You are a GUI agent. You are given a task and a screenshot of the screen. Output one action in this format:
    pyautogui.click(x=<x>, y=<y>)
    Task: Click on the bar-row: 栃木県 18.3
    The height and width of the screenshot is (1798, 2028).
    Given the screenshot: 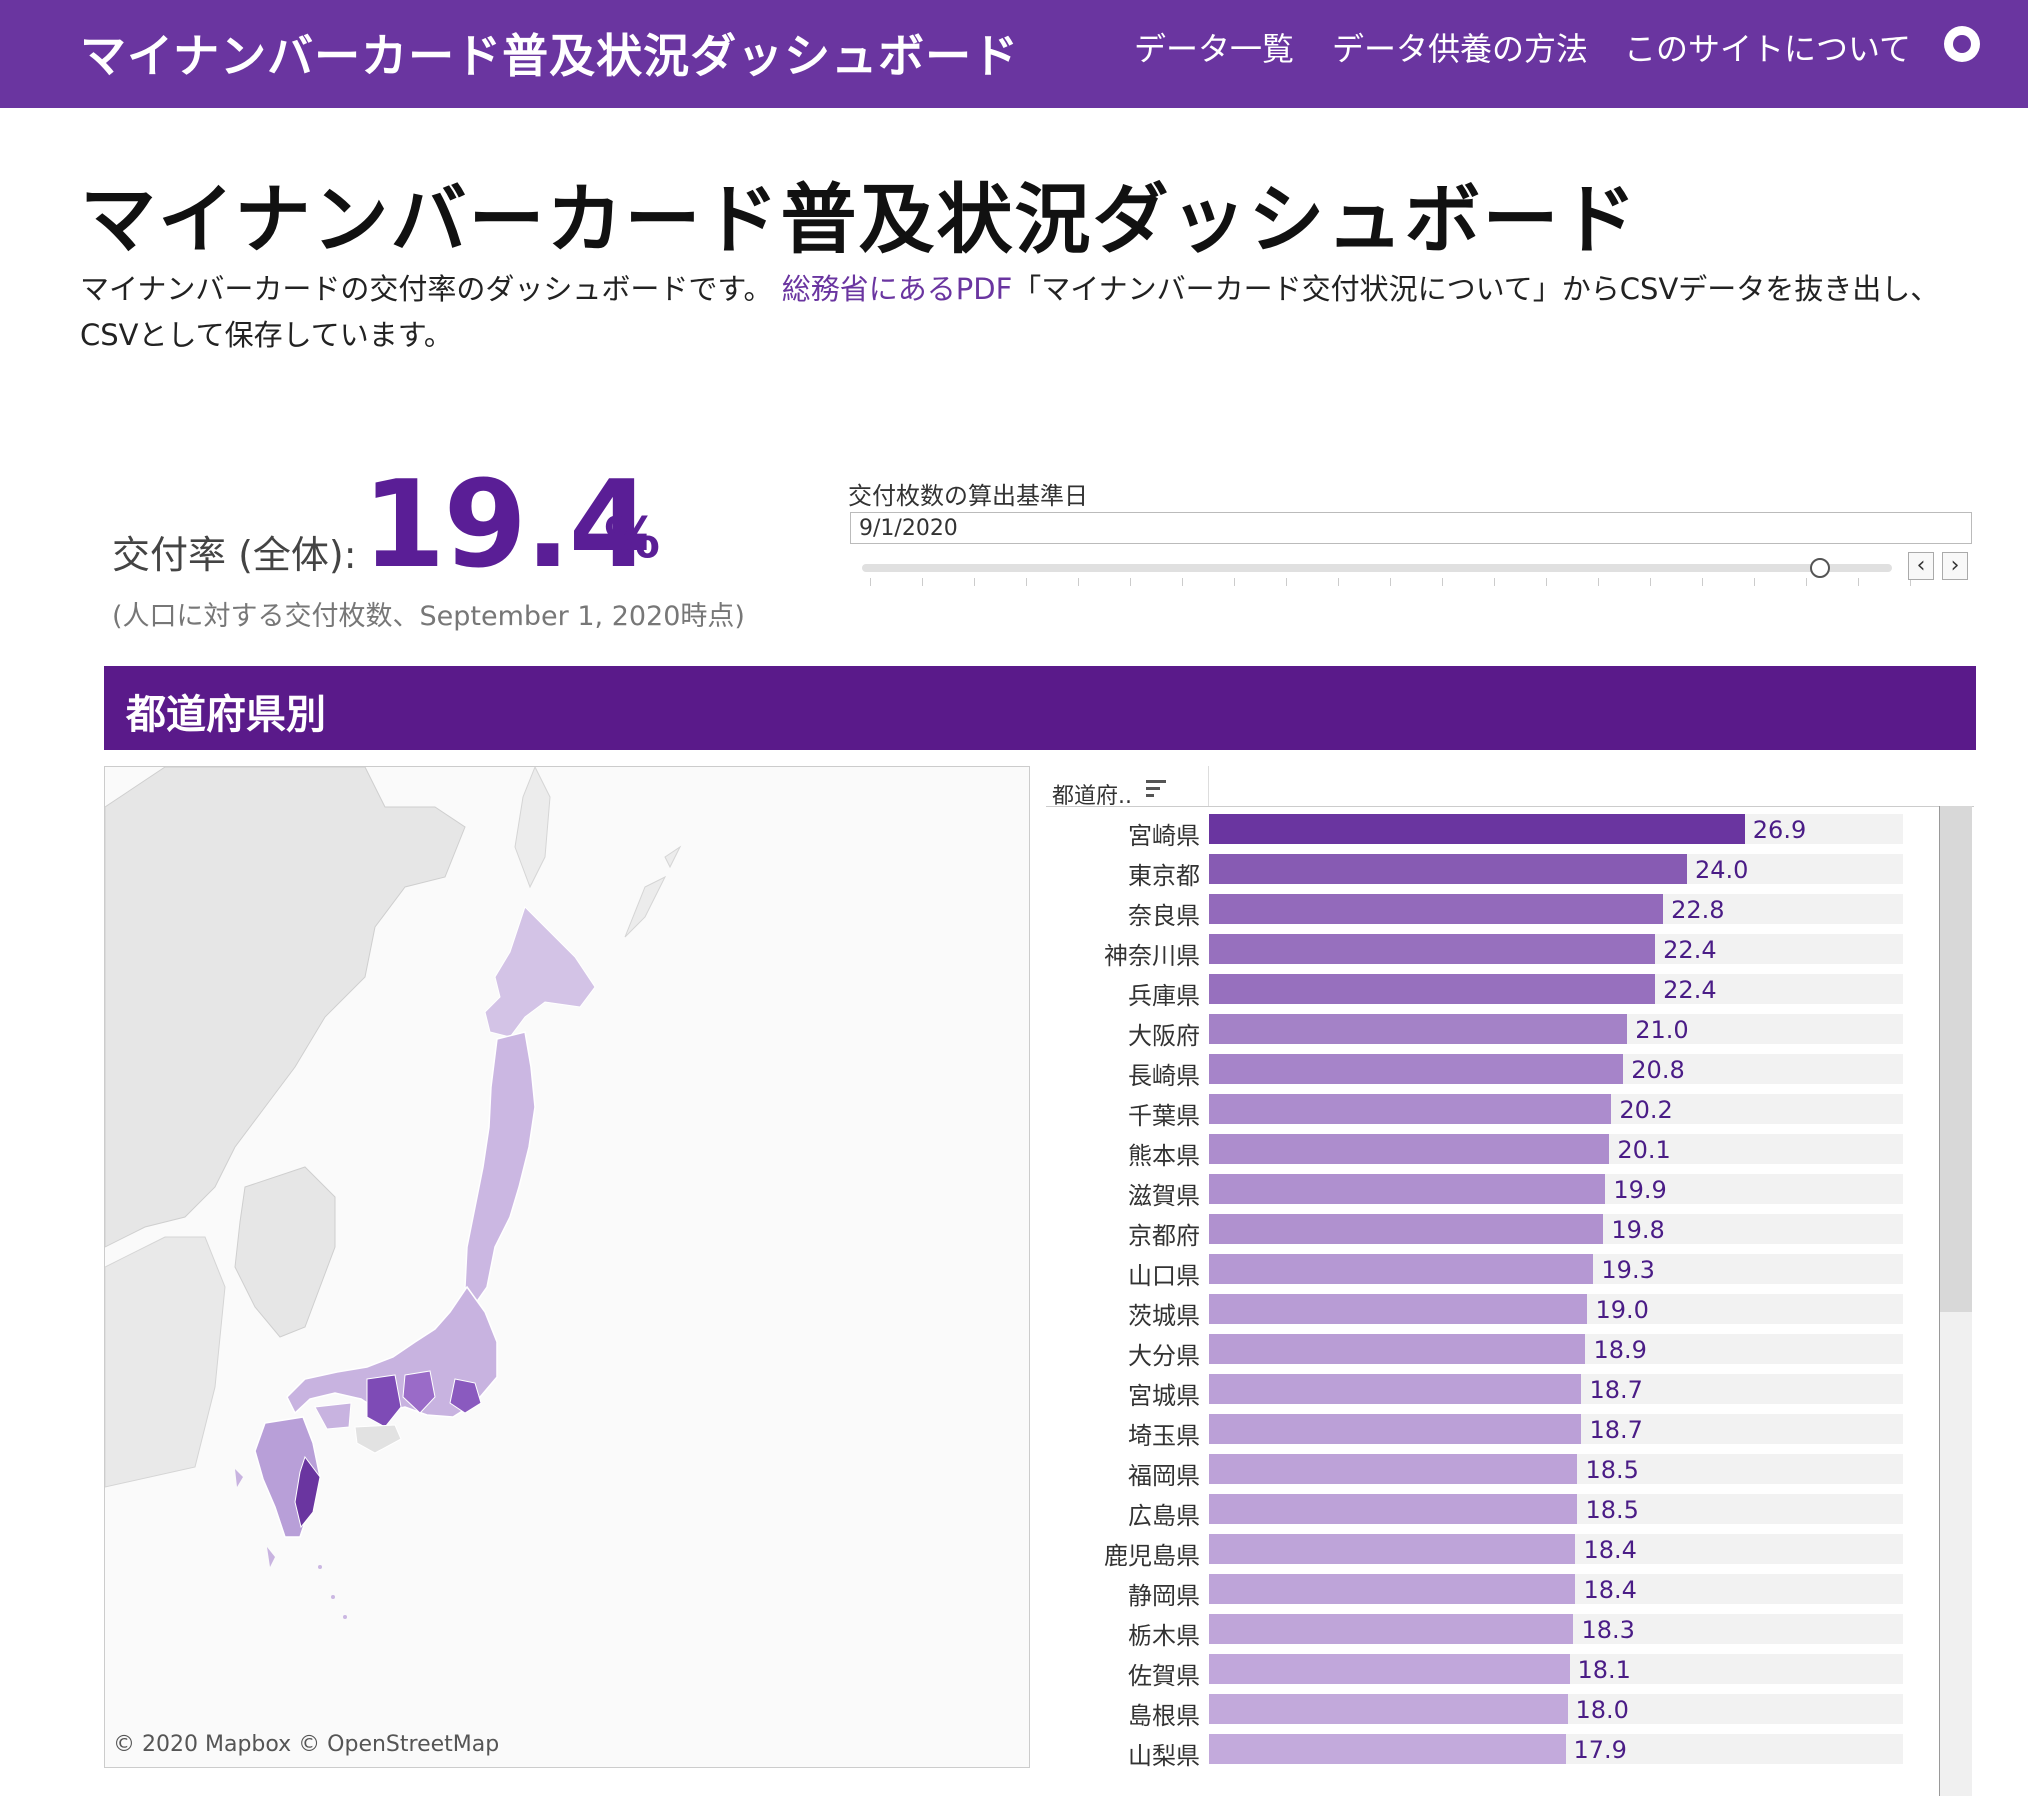 What is the action you would take?
    pyautogui.click(x=1491, y=1630)
    